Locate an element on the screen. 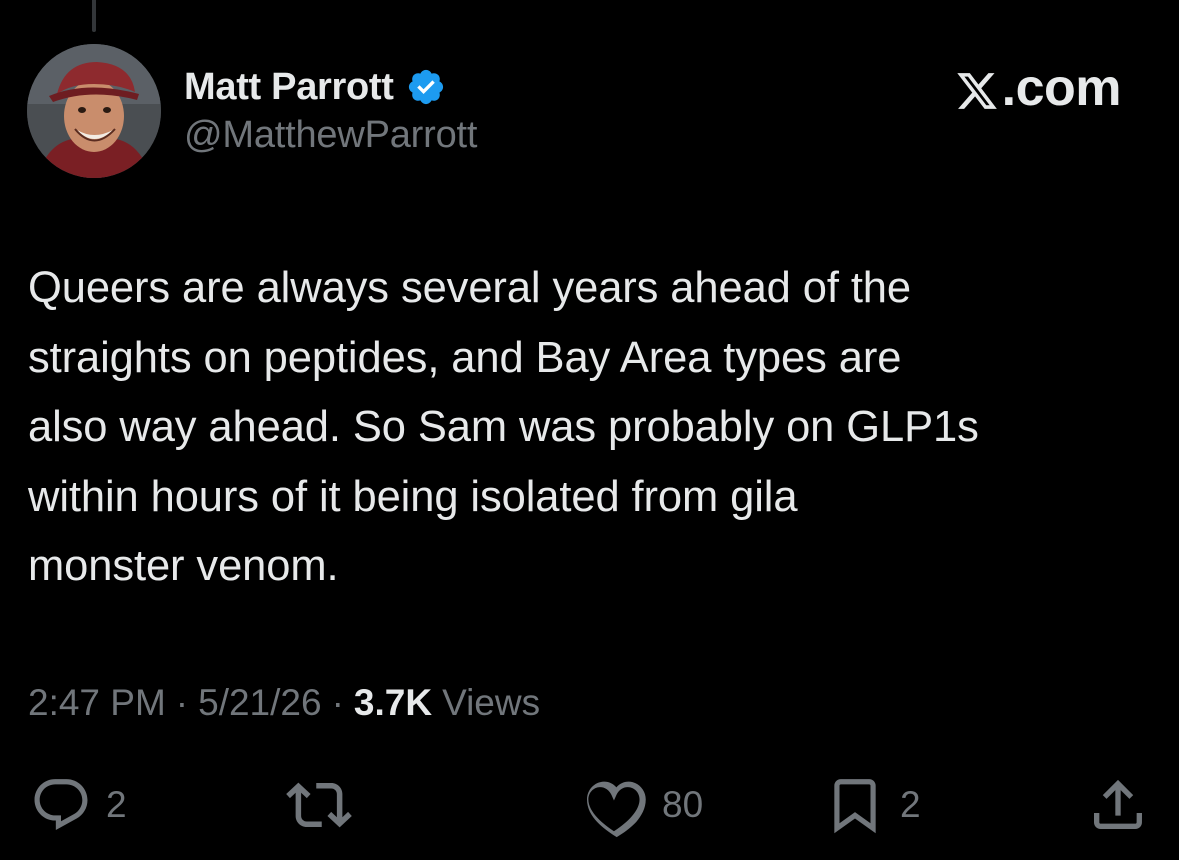 The height and width of the screenshot is (860, 1179). tweet-text-line: monster venom. is located at coordinates (183, 566).